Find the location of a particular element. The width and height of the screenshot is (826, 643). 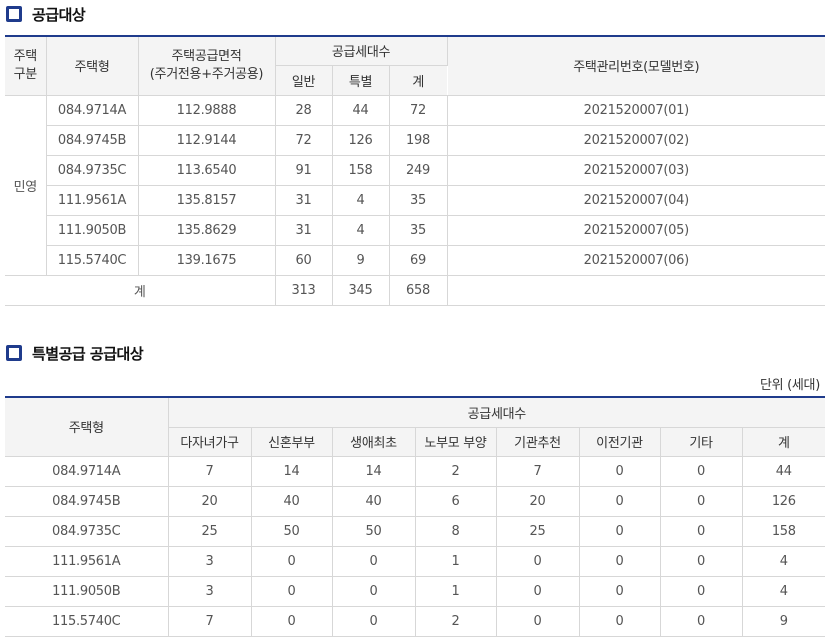

header-relocated-agency: 이전기관 is located at coordinates (620, 442).